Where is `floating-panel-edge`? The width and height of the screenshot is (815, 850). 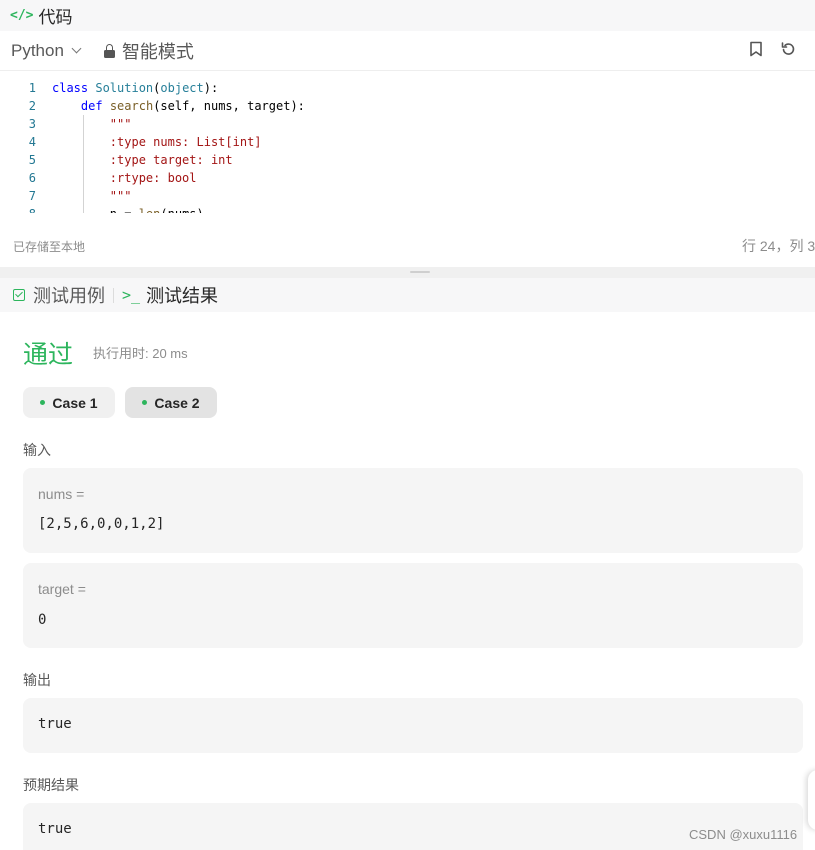 floating-panel-edge is located at coordinates (811, 800).